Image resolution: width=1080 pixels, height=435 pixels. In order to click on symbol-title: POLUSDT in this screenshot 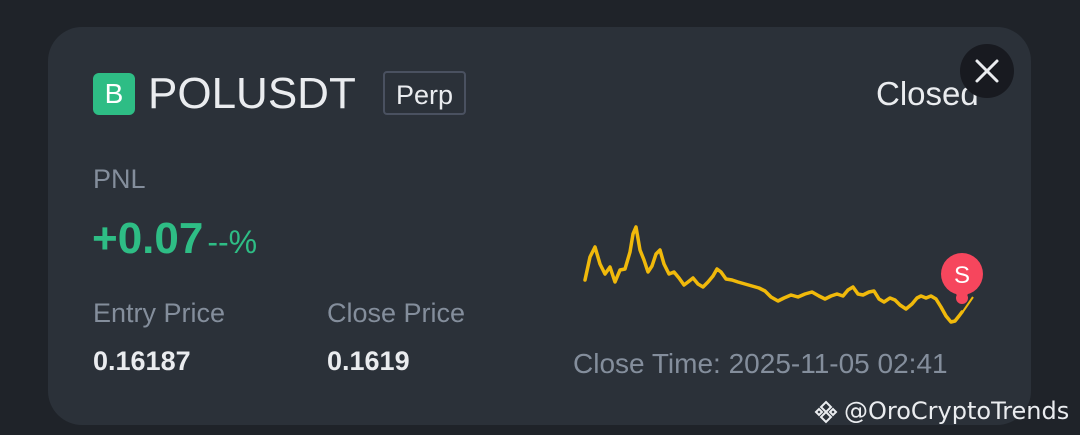, I will do `click(252, 93)`.